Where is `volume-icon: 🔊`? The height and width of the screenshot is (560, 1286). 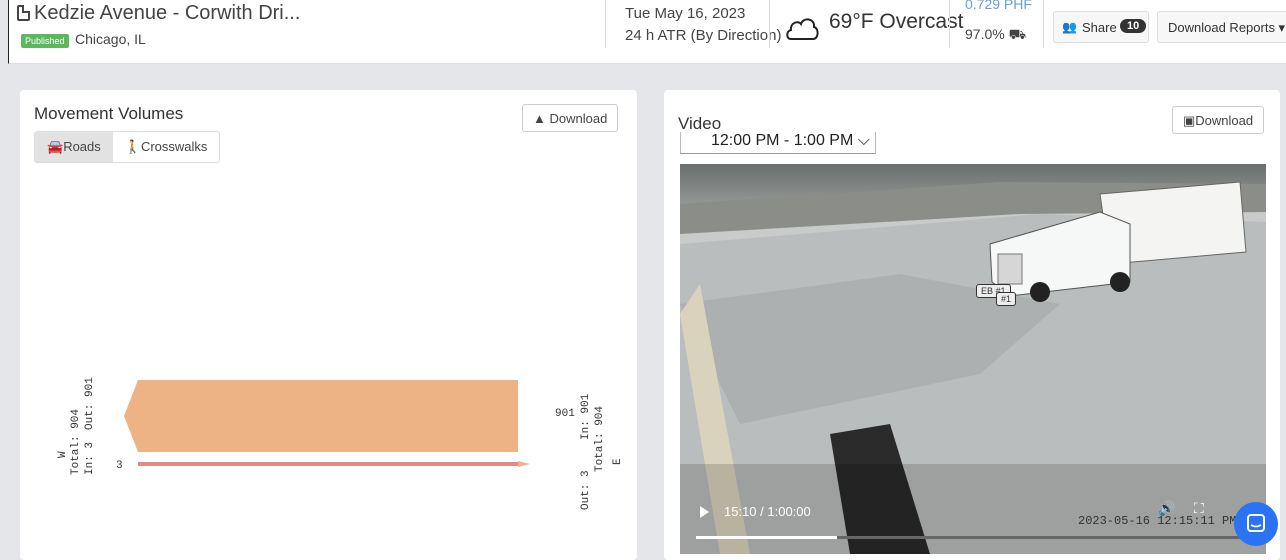 volume-icon: 🔊 is located at coordinates (1166, 508).